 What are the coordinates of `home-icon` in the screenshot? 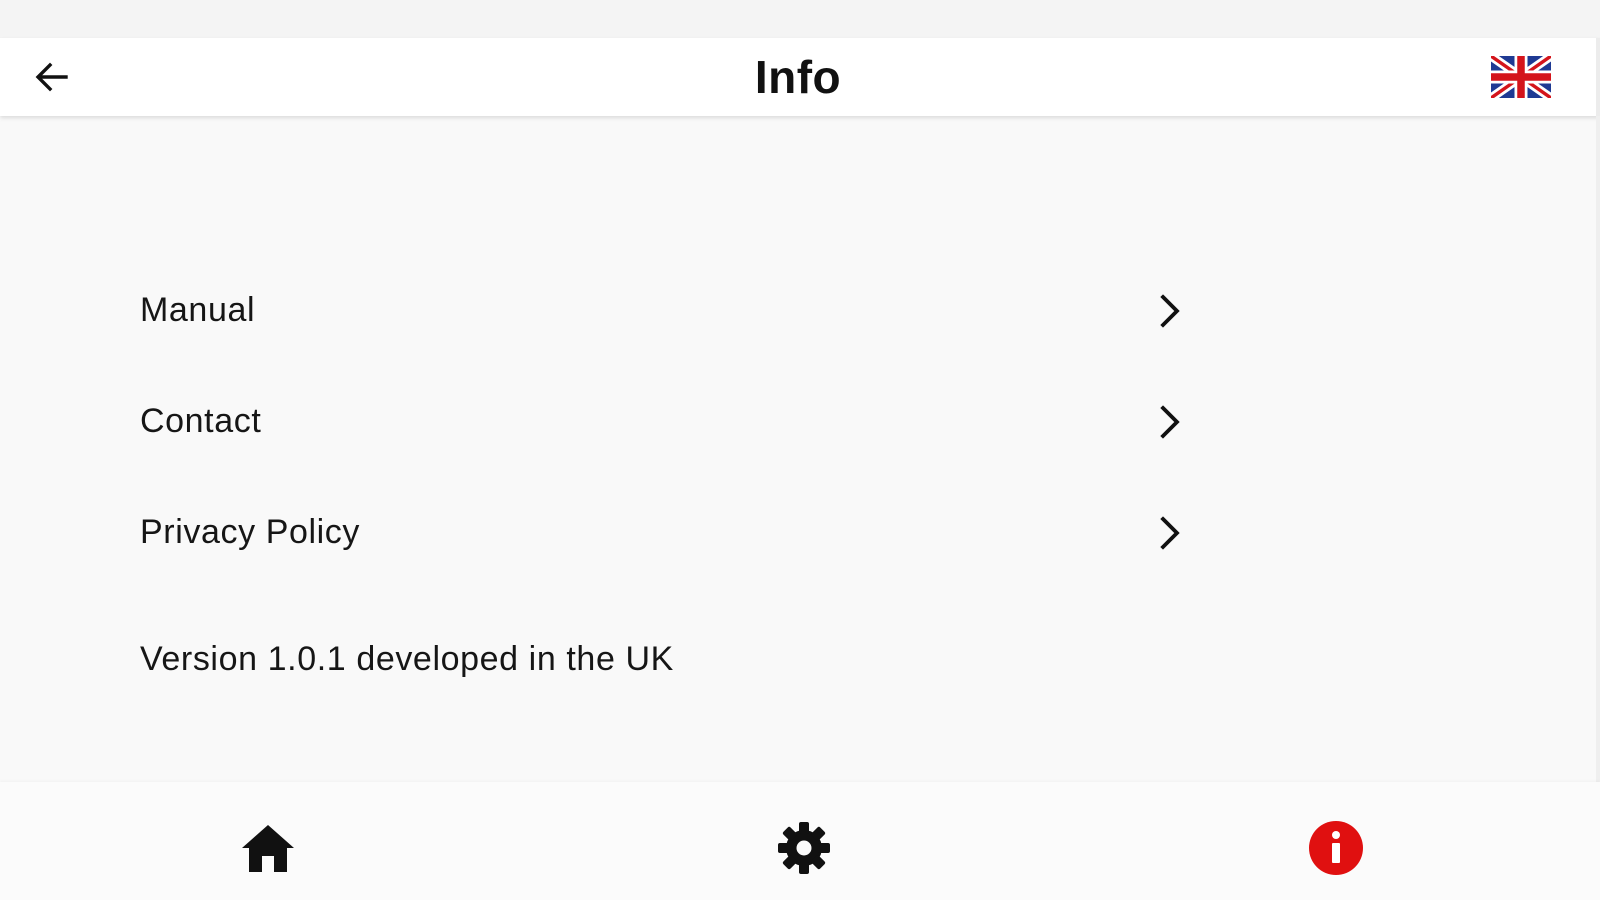 It's located at (268, 848).